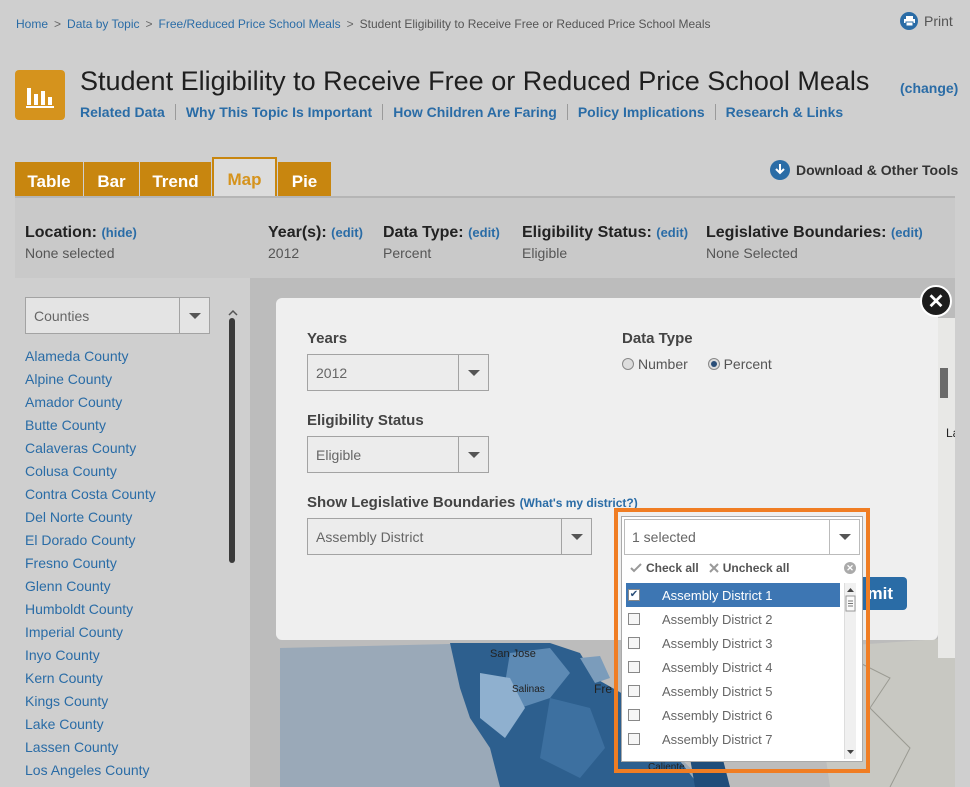 This screenshot has width=970, height=787. I want to click on list-item: Glenn County, so click(90, 589).